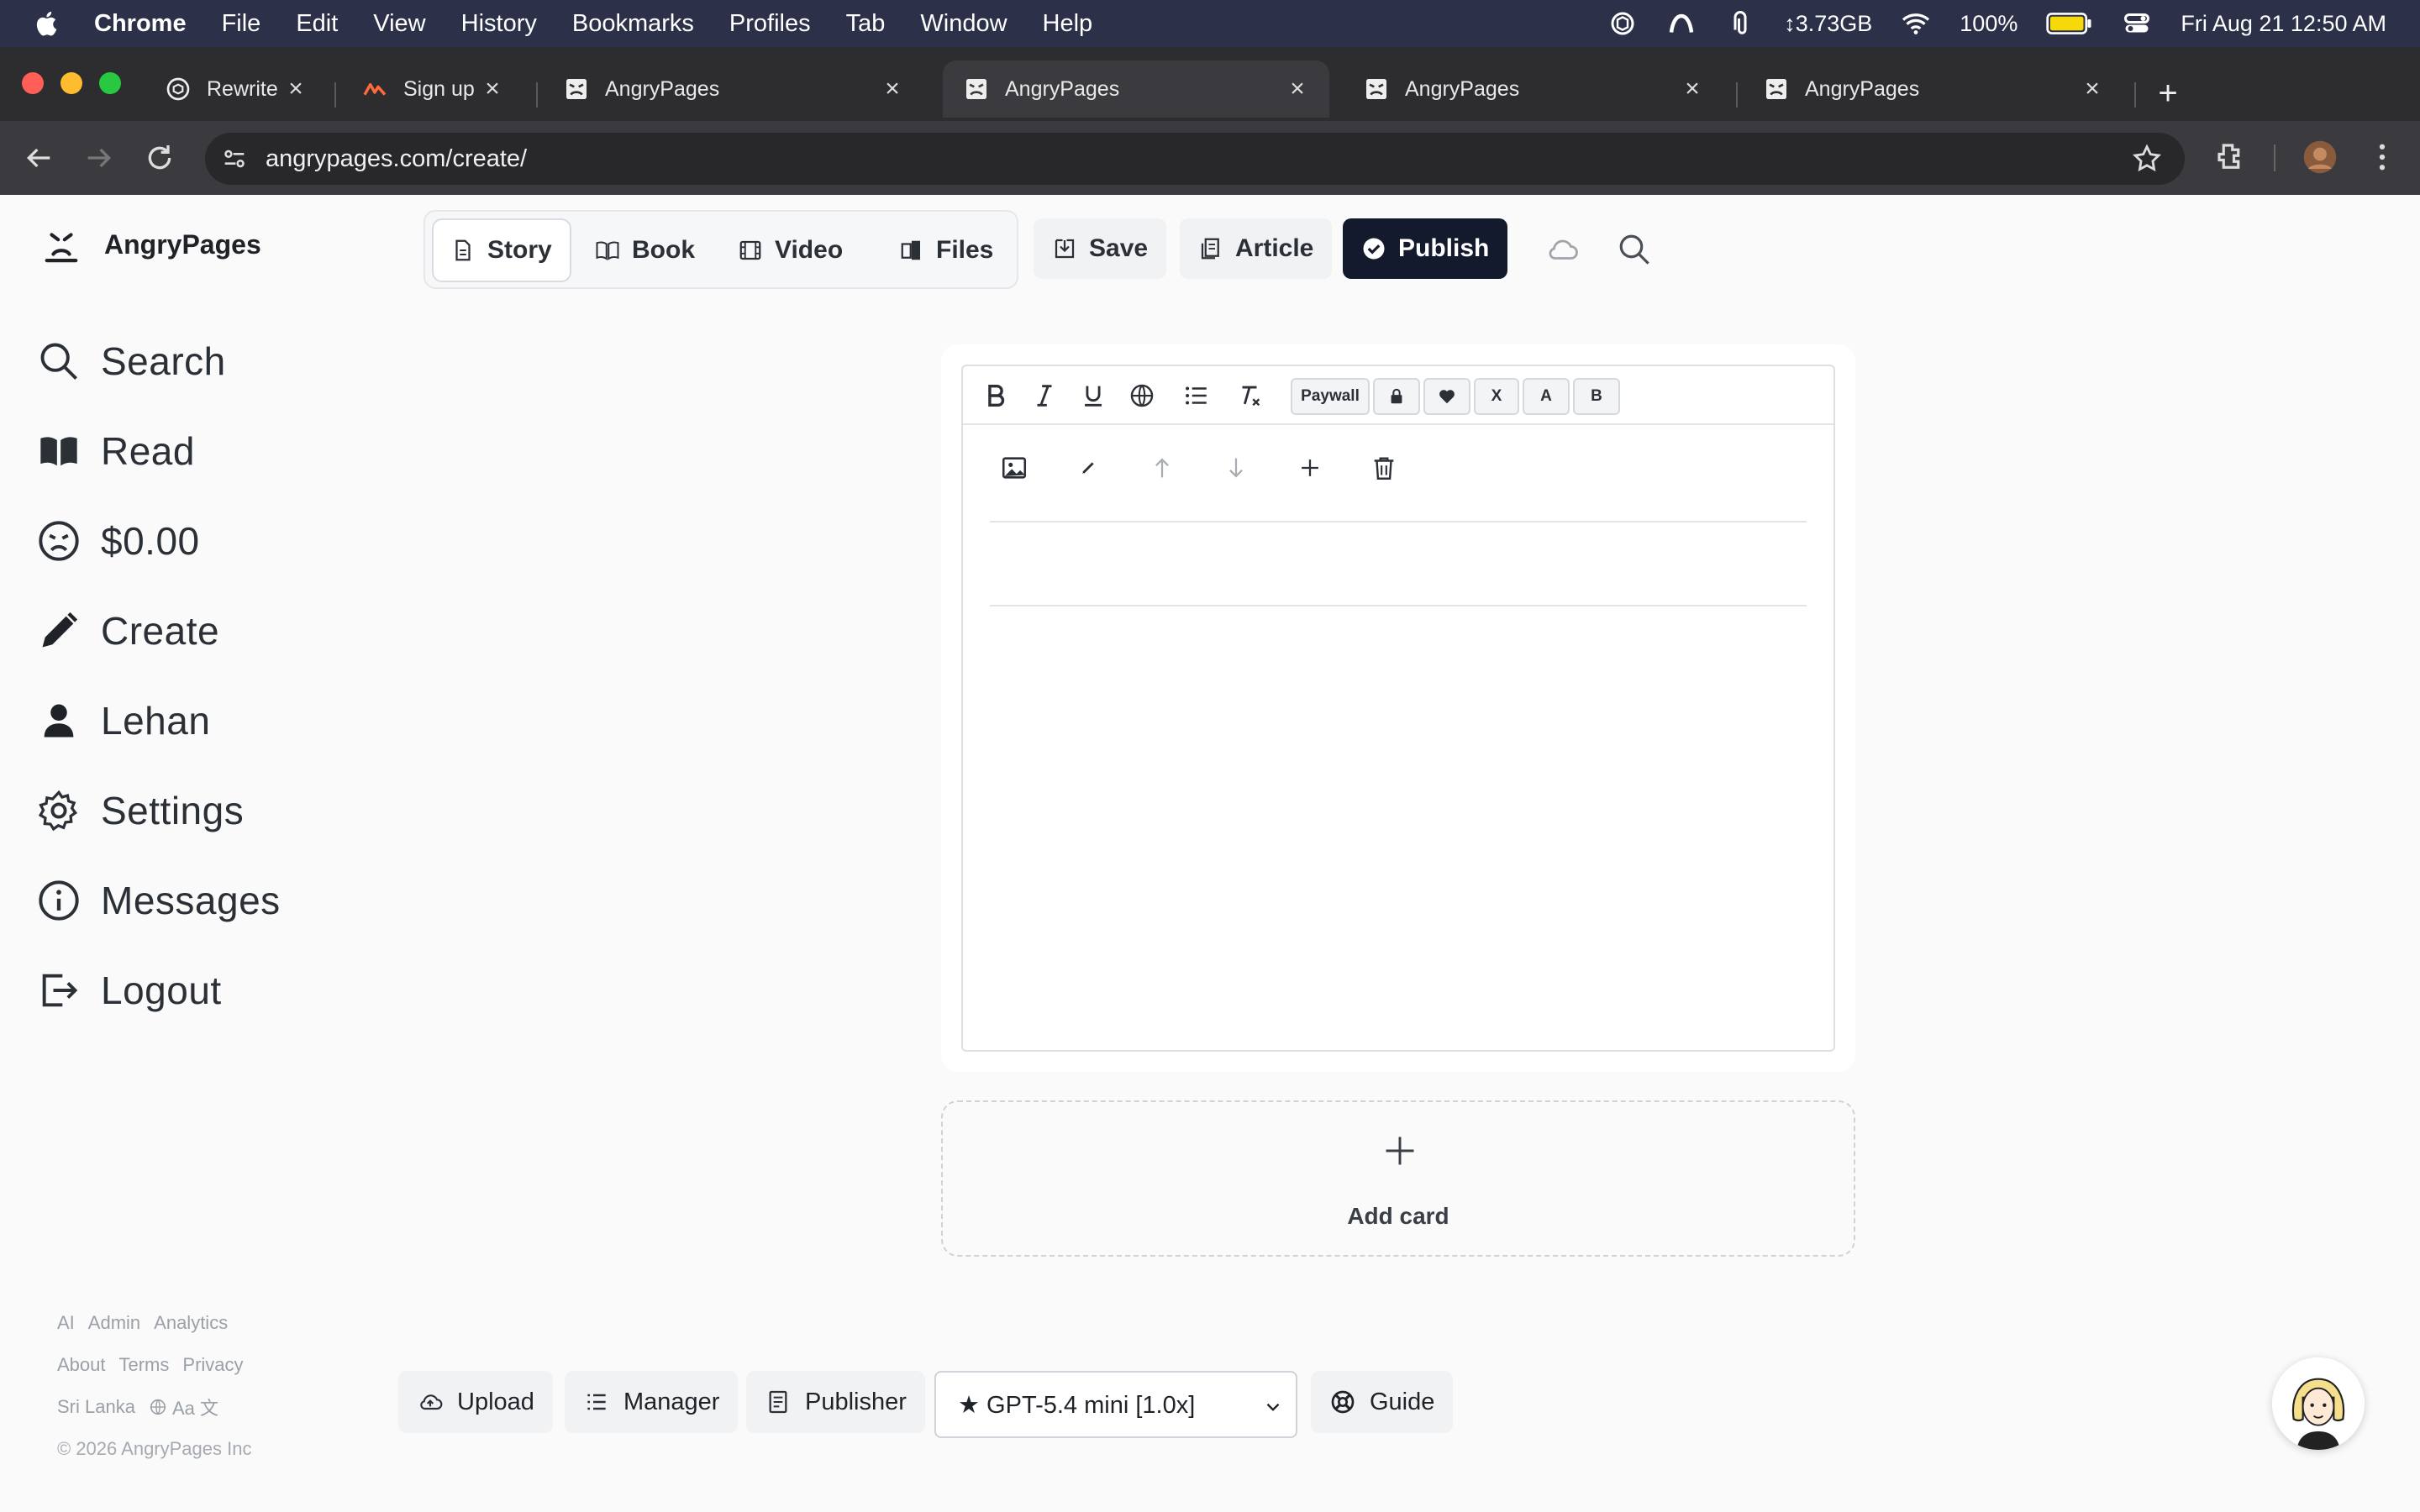 The width and height of the screenshot is (2420, 1512). Describe the element at coordinates (965, 250) in the screenshot. I see `mode-label: Files` at that location.